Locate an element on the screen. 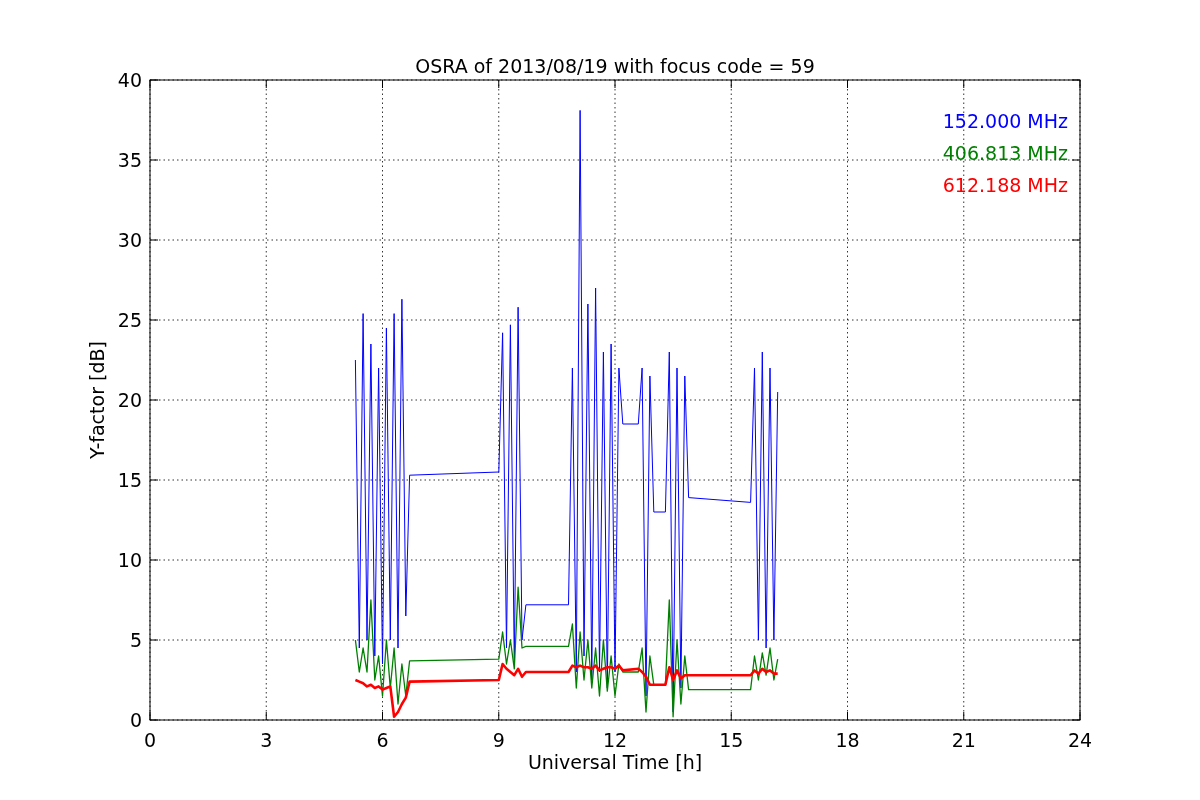 The height and width of the screenshot is (800, 1200). y-axis-label: Y-factor [dB] is located at coordinates (97, 400).